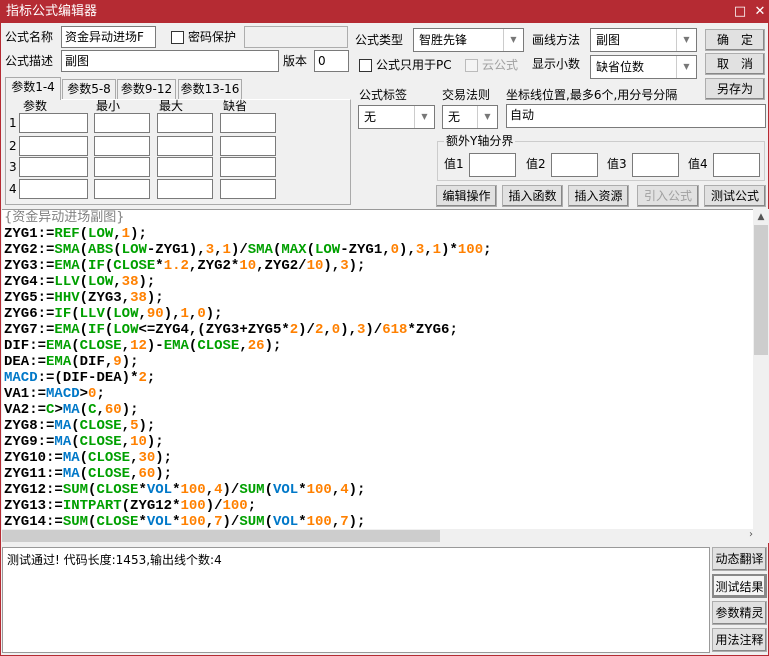 The height and width of the screenshot is (656, 769). I want to click on code-token: ZYG6, so click(432, 330).